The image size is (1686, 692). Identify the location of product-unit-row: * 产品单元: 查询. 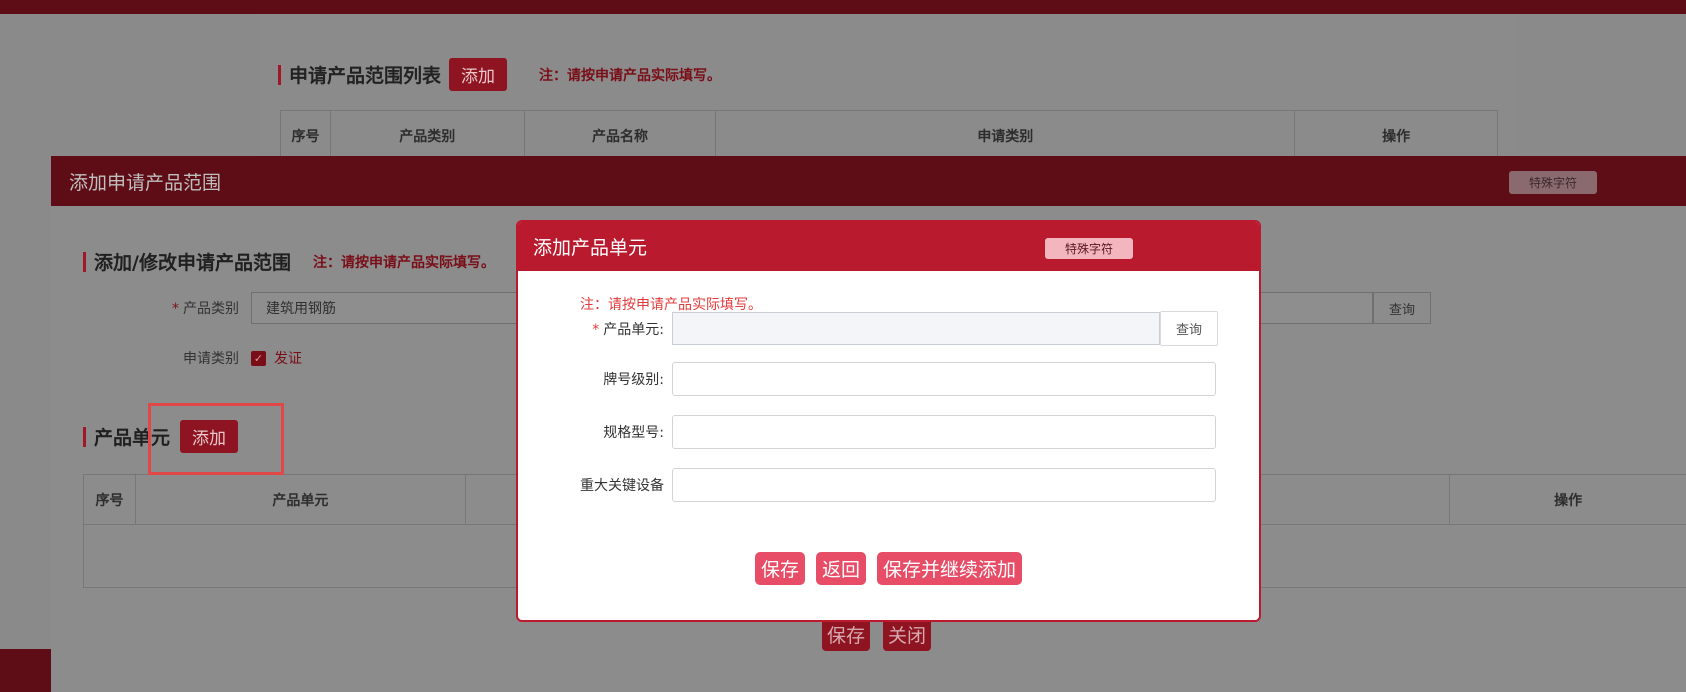
(868, 328).